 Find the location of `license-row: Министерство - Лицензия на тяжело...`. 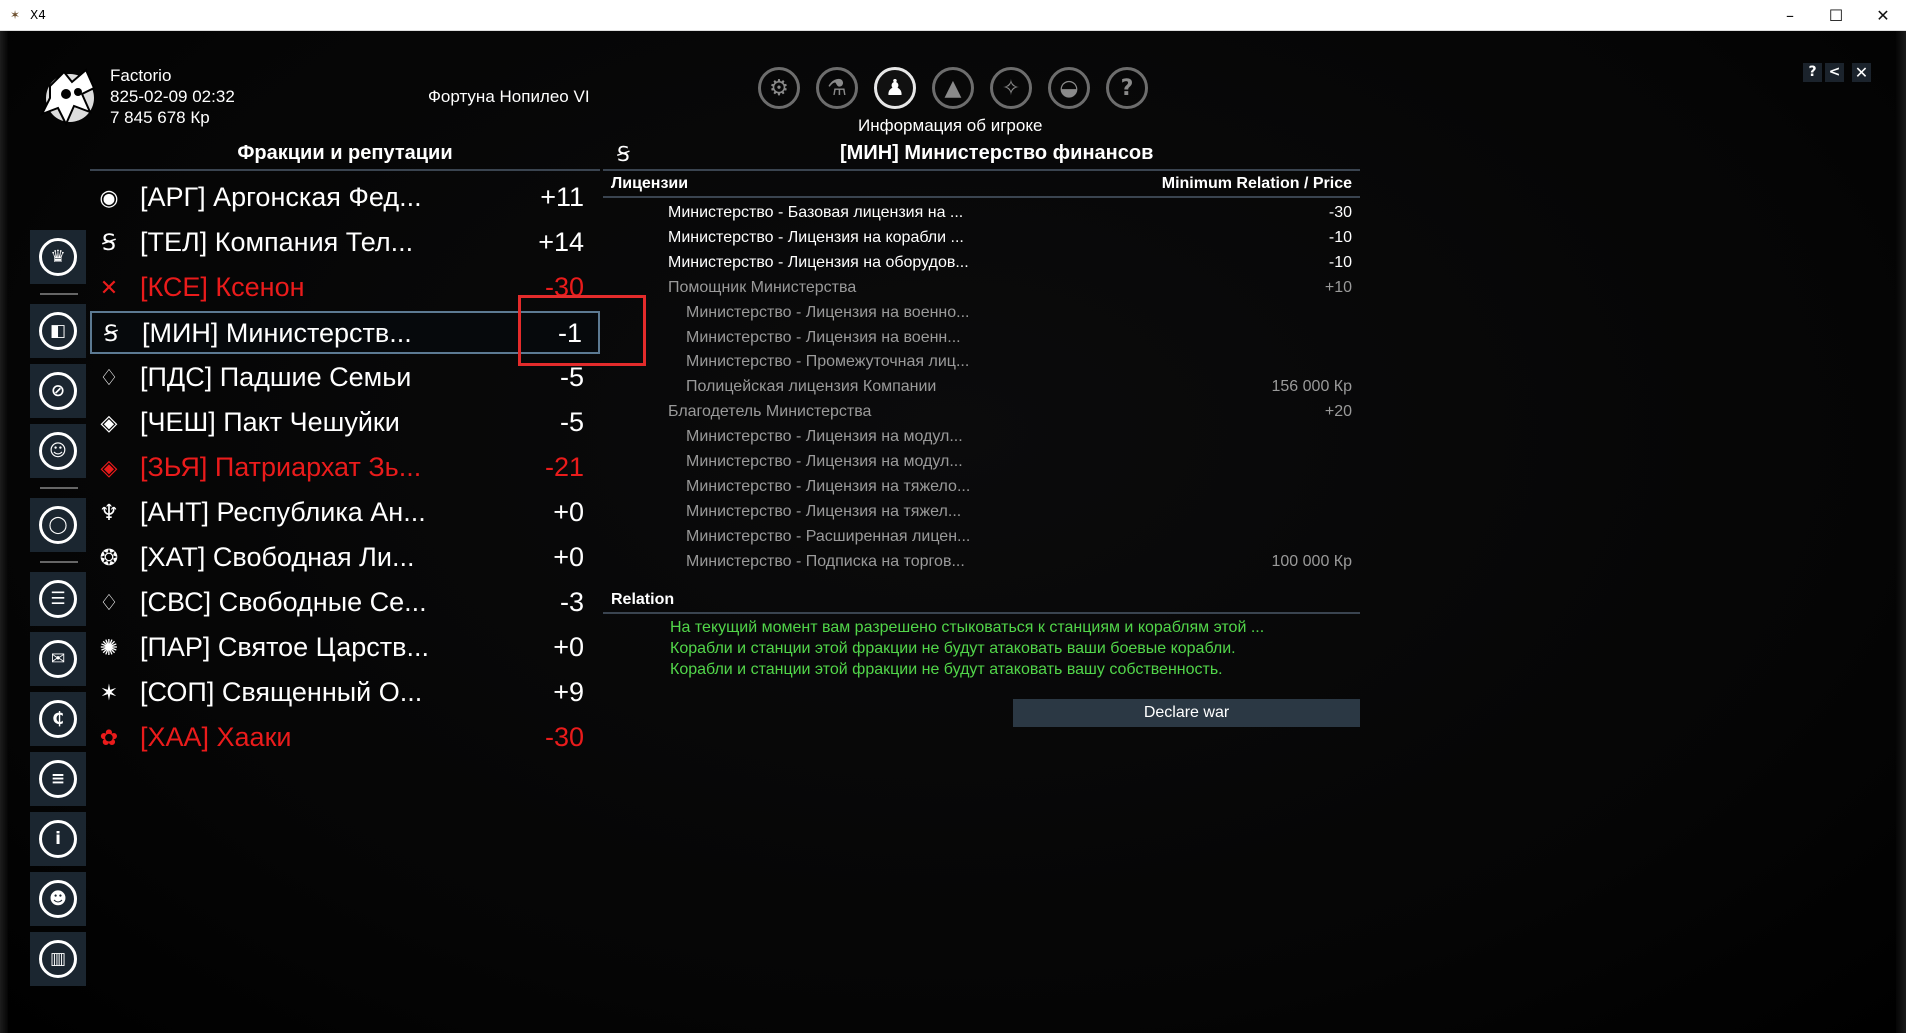

license-row: Министерство - Лицензия на тяжело... is located at coordinates (981, 487).